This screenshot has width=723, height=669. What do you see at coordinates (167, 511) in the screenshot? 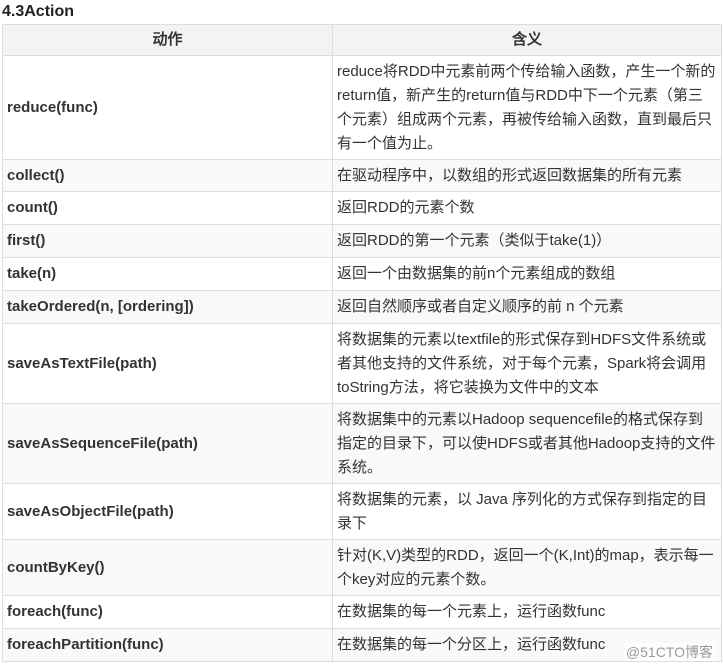
I see `action-cell: saveAsObjectFile(path)` at bounding box center [167, 511].